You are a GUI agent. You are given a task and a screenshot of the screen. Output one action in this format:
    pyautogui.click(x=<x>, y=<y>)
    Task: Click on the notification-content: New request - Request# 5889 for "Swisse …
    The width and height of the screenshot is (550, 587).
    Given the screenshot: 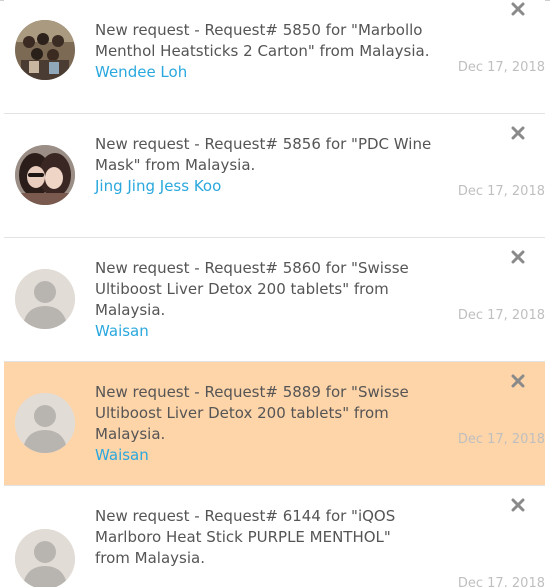 What is the action you would take?
    pyautogui.click(x=275, y=424)
    